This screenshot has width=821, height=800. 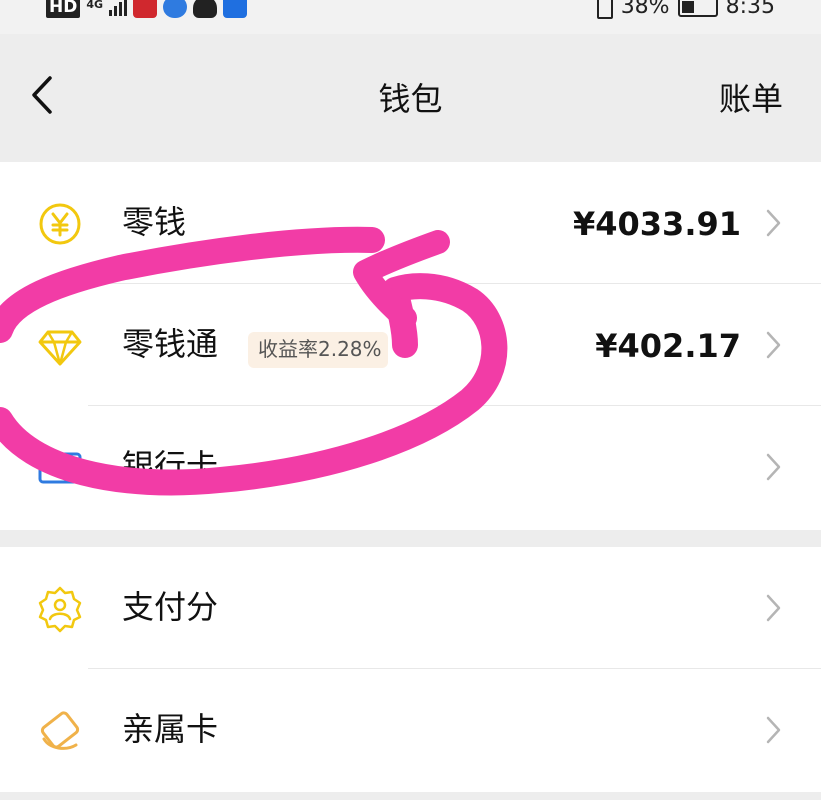 What do you see at coordinates (235, 9) in the screenshot?
I see `lightbulb-app-icon` at bounding box center [235, 9].